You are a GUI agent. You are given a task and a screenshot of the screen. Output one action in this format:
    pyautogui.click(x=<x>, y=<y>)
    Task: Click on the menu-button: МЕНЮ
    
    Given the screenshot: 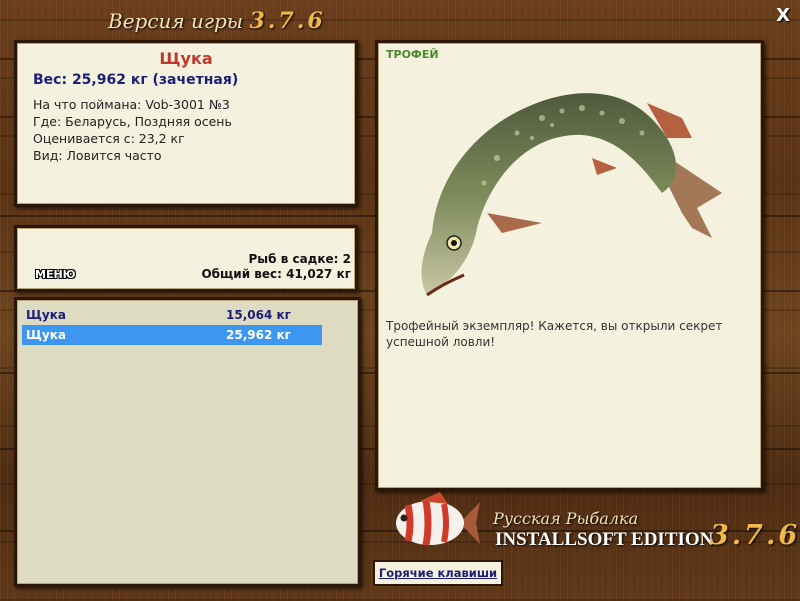 What is the action you would take?
    pyautogui.click(x=55, y=274)
    